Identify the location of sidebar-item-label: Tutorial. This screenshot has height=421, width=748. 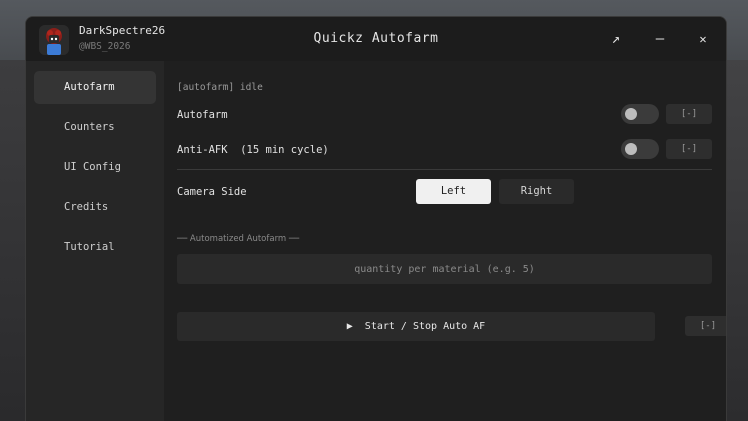
(89, 247).